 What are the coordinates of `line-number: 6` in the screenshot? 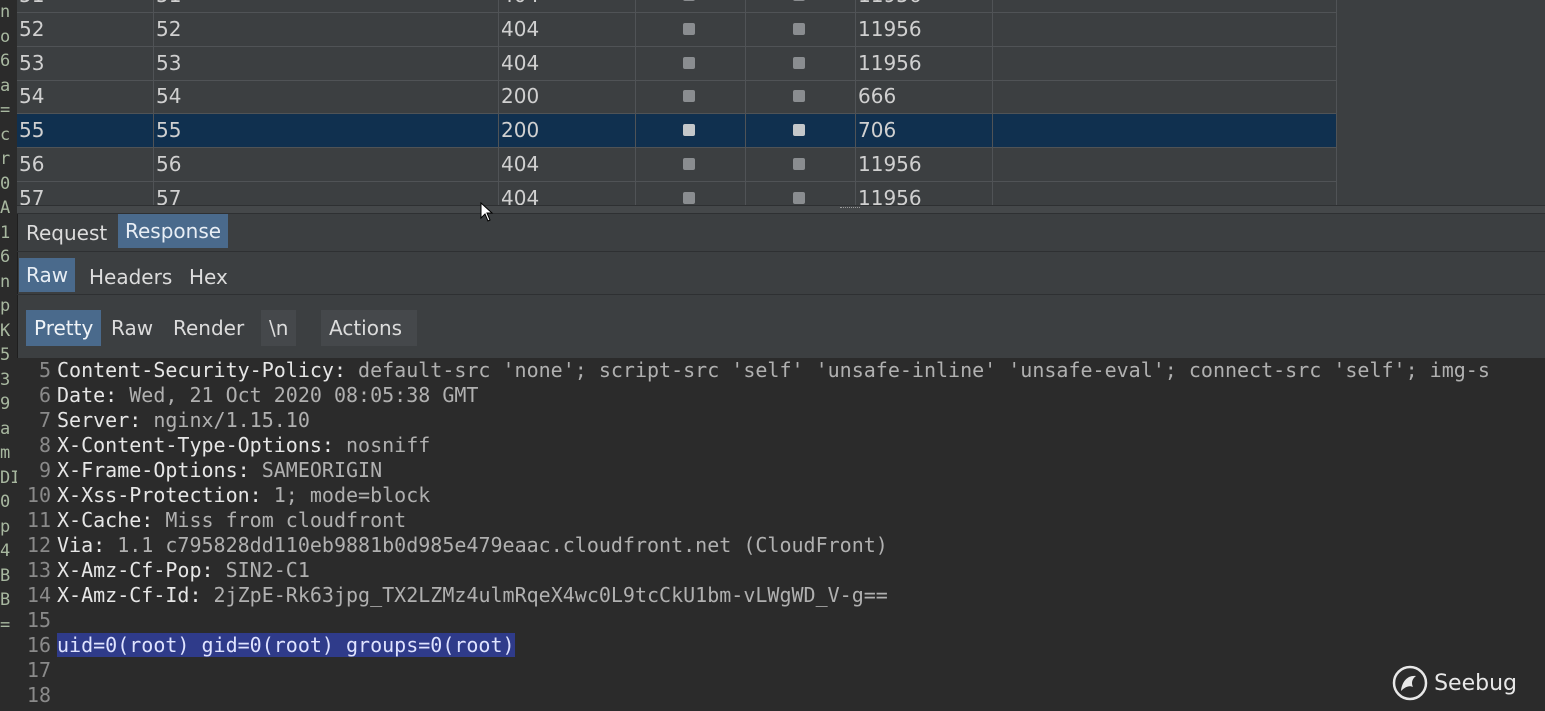 It's located at (44, 395).